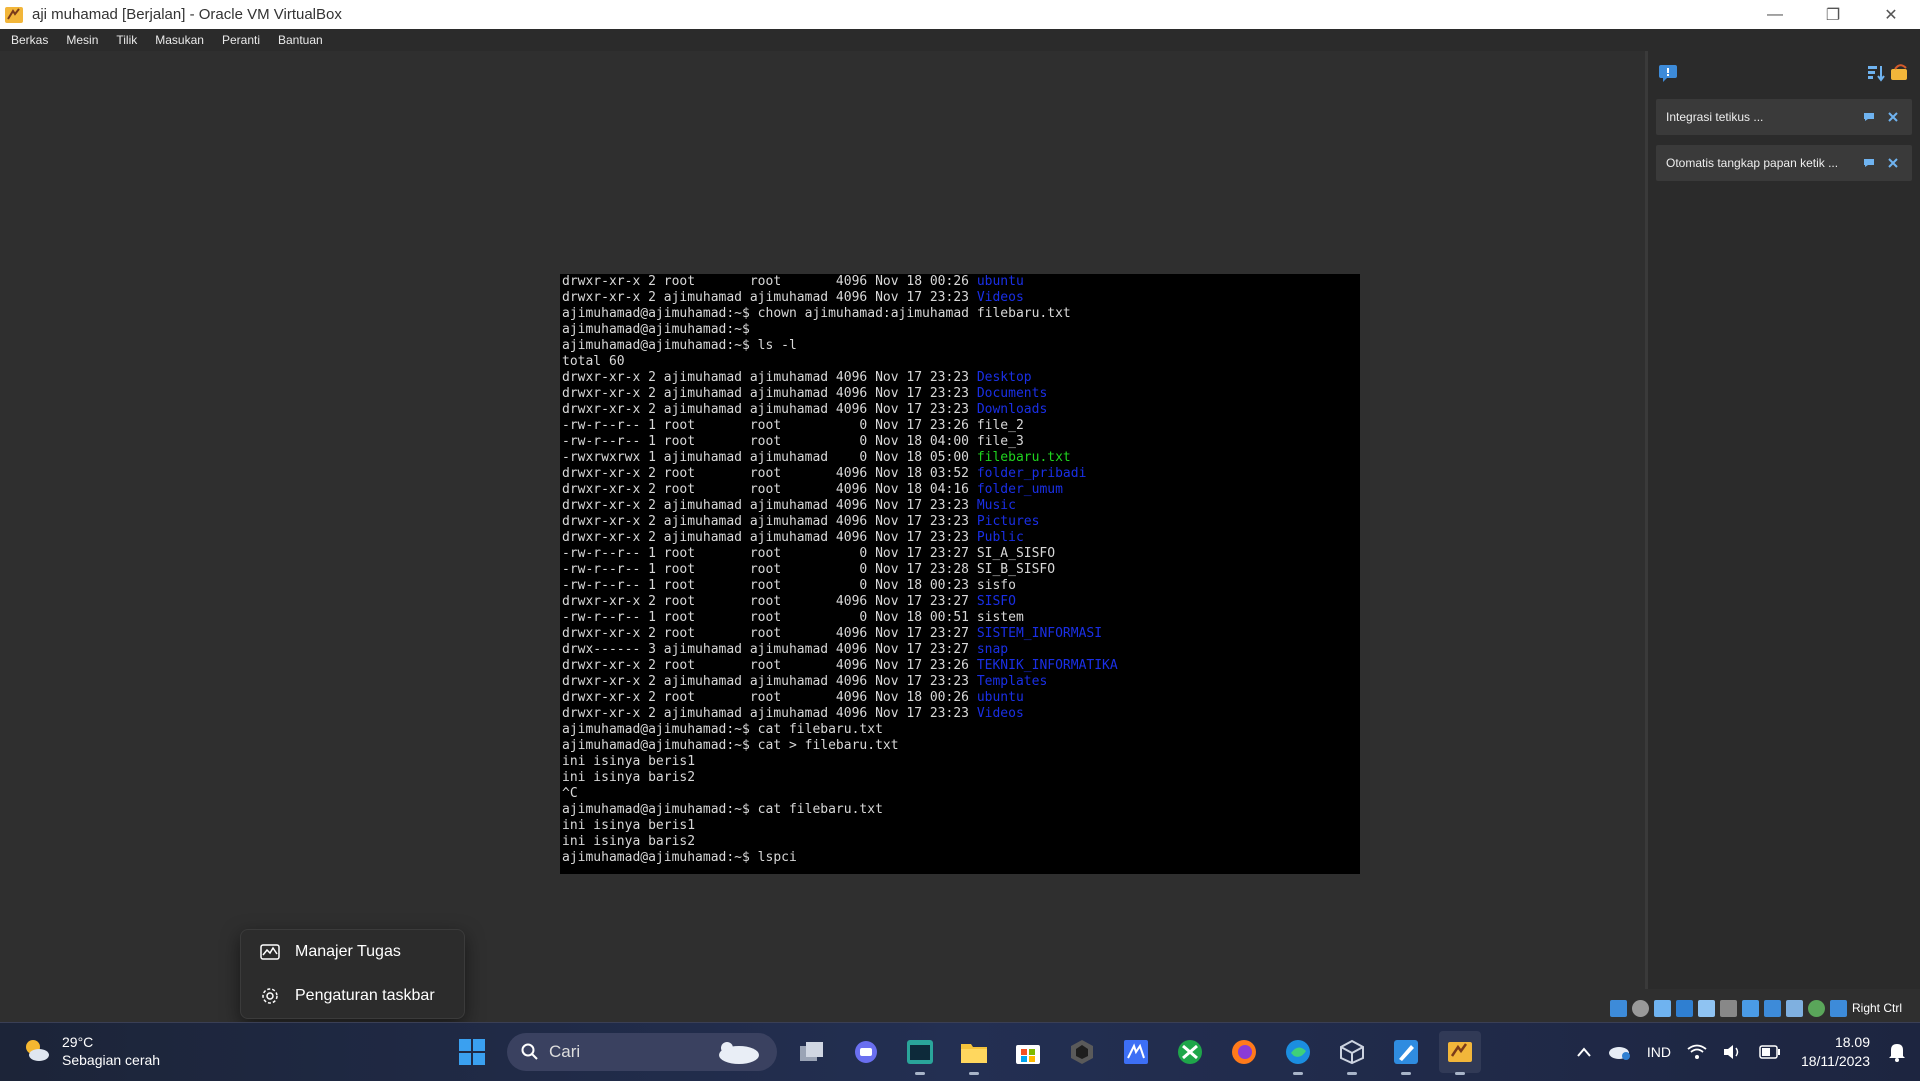 The image size is (1920, 1081). What do you see at coordinates (1770, 1052) in the screenshot?
I see `battery-icon` at bounding box center [1770, 1052].